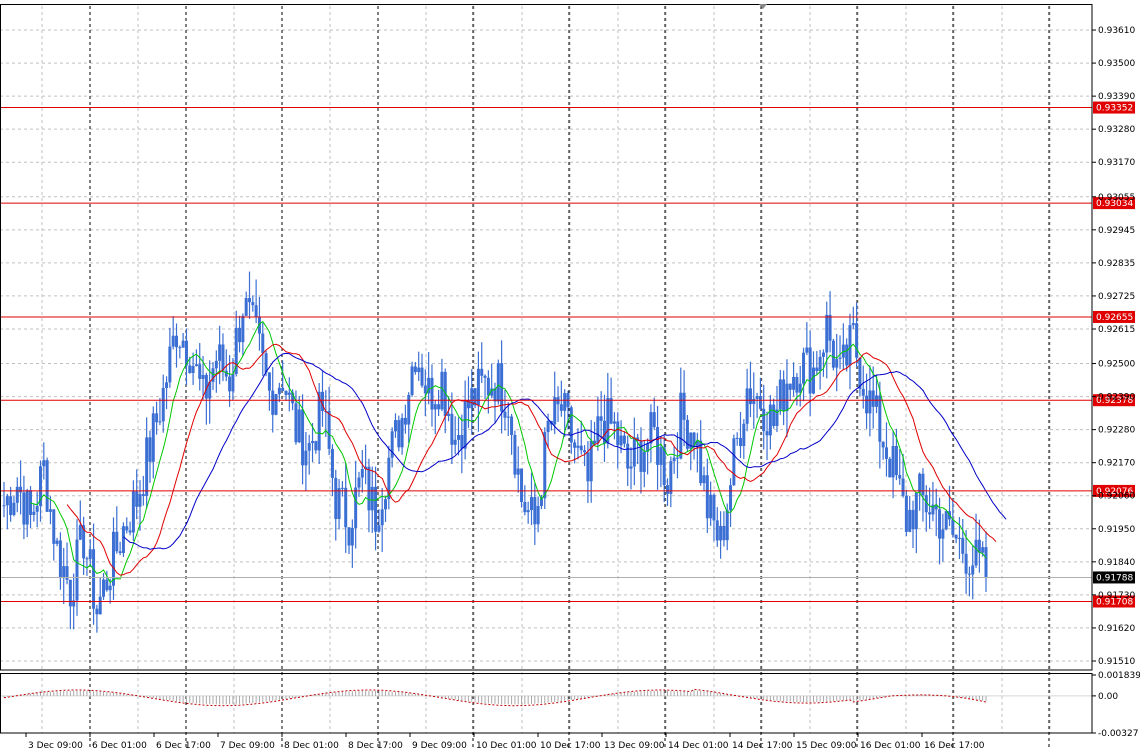 The width and height of the screenshot is (1140, 756). Describe the element at coordinates (1114, 318) in the screenshot. I see `level-label: 0.92655` at that location.